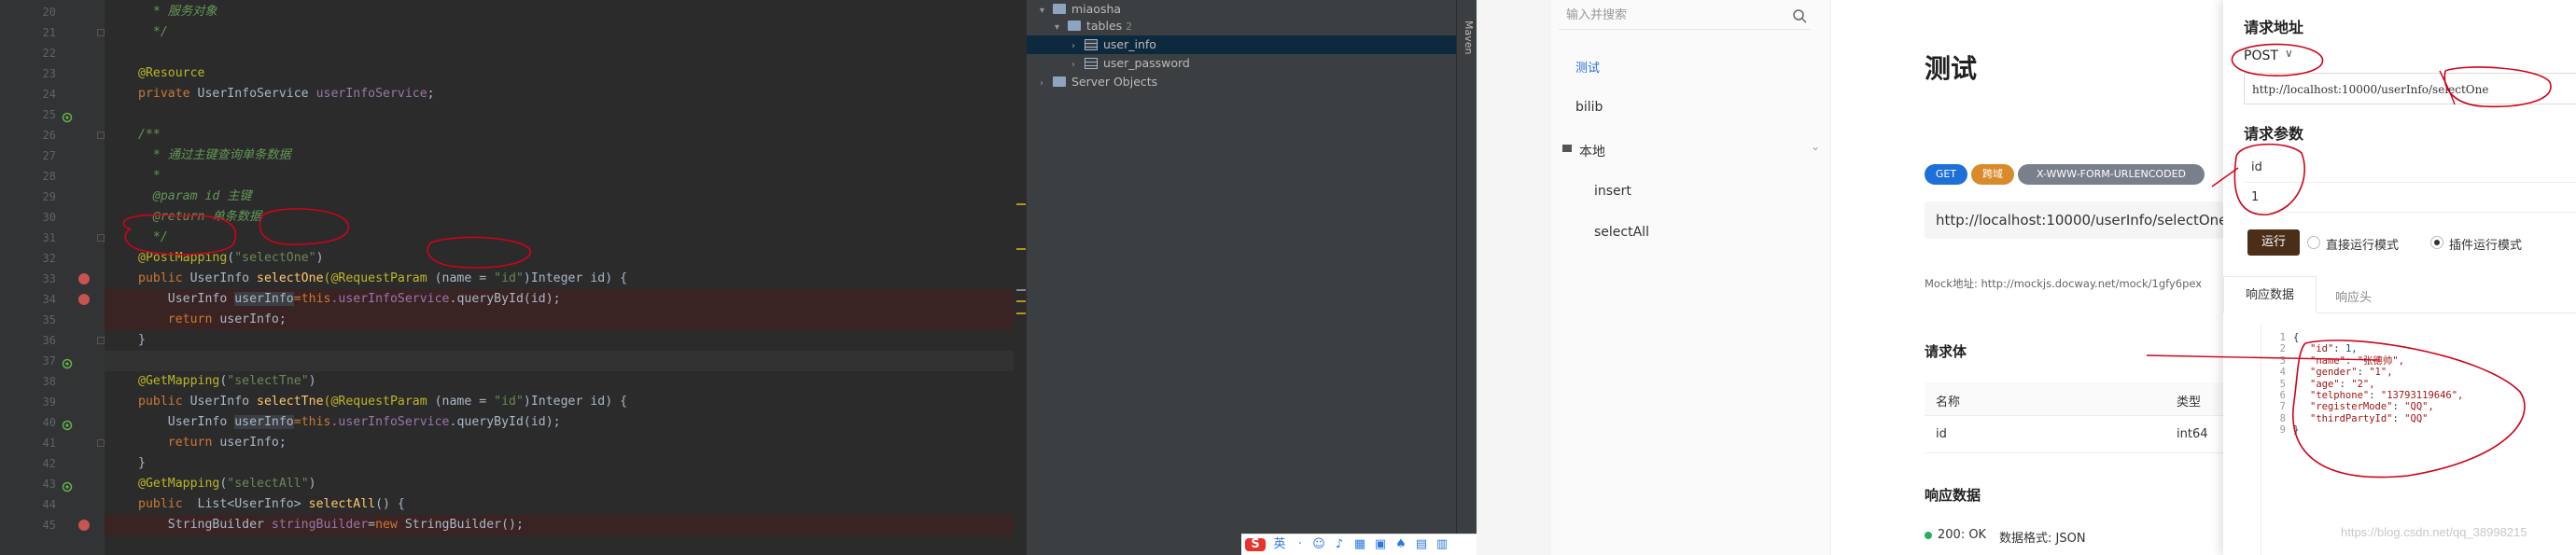 This screenshot has width=2576, height=555. I want to click on radio-direct-mode, so click(2313, 242).